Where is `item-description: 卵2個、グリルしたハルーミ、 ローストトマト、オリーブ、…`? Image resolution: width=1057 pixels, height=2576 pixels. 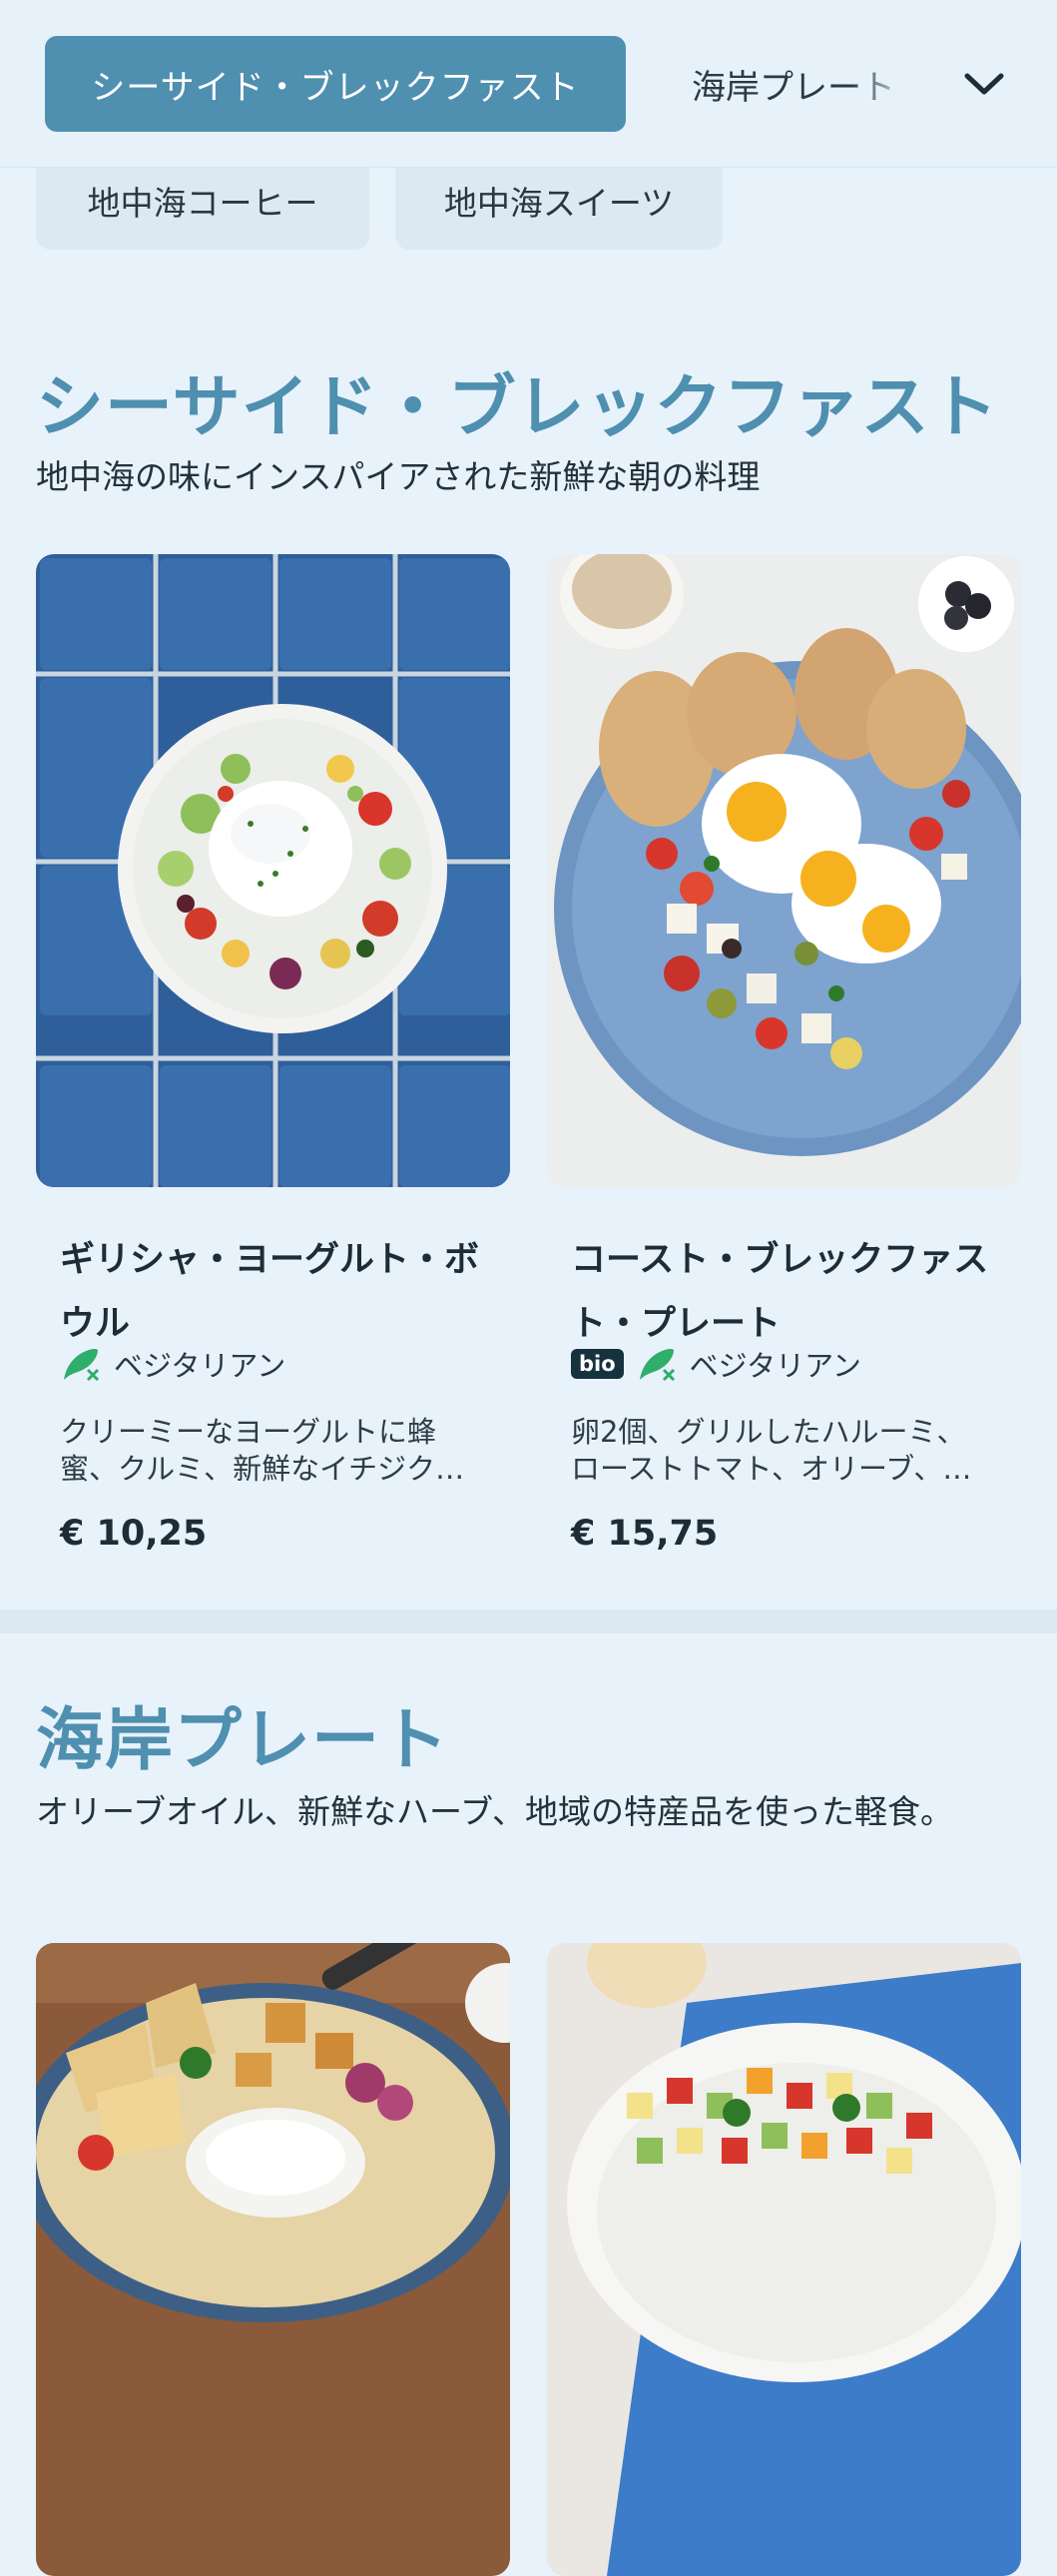 item-description: 卵2個、グリルしたハルーミ、 ローストトマト、オリーブ、… is located at coordinates (771, 1450).